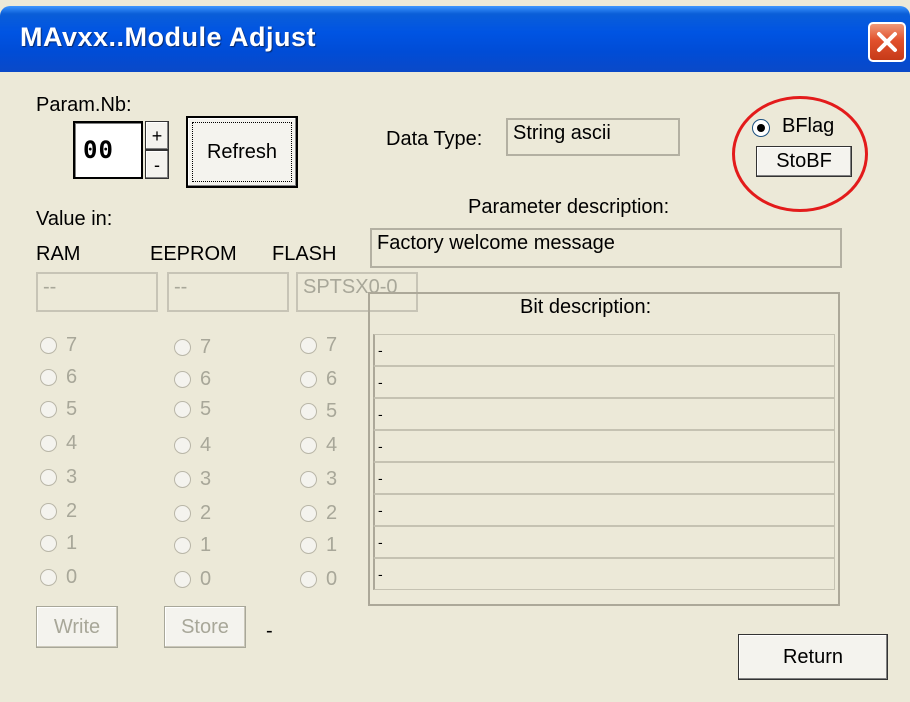  What do you see at coordinates (74, 219) in the screenshot?
I see `value-in-label: Value in:` at bounding box center [74, 219].